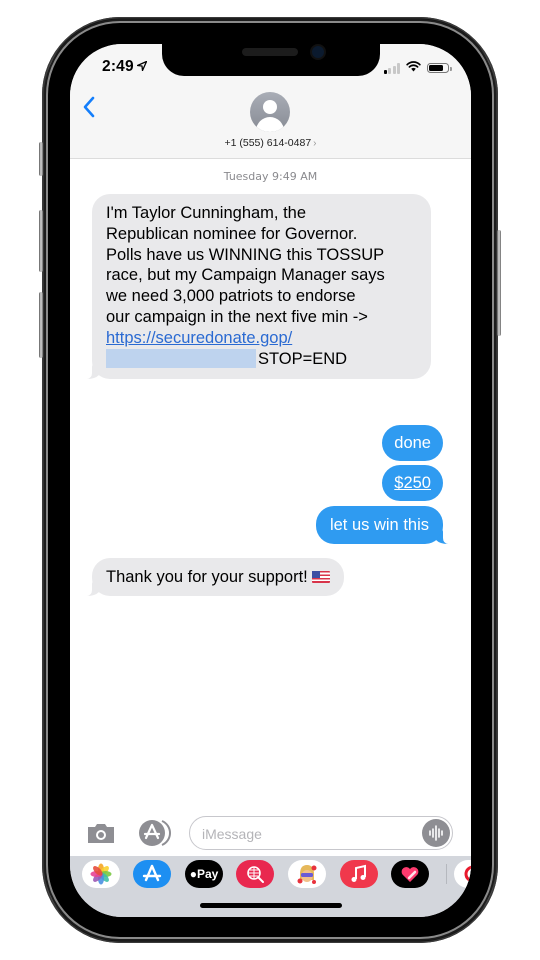 This screenshot has height=960, width=540. Describe the element at coordinates (391, 68) in the screenshot. I see `cellular-signal-icon` at that location.